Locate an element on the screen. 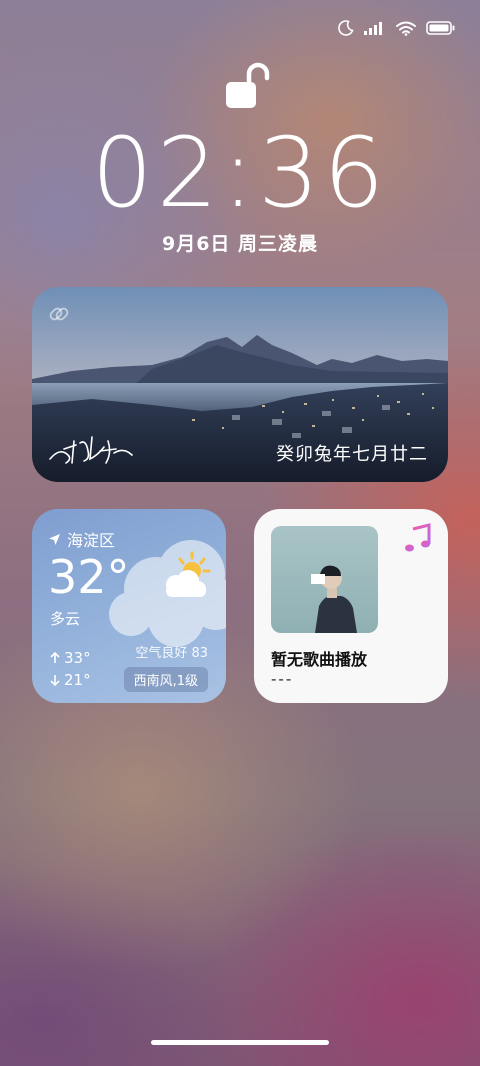 The height and width of the screenshot is (1066, 480). weather-widget: 海淀区 32° 多云 33° 21° 空气良好 83 西南风,1级 is located at coordinates (129, 606).